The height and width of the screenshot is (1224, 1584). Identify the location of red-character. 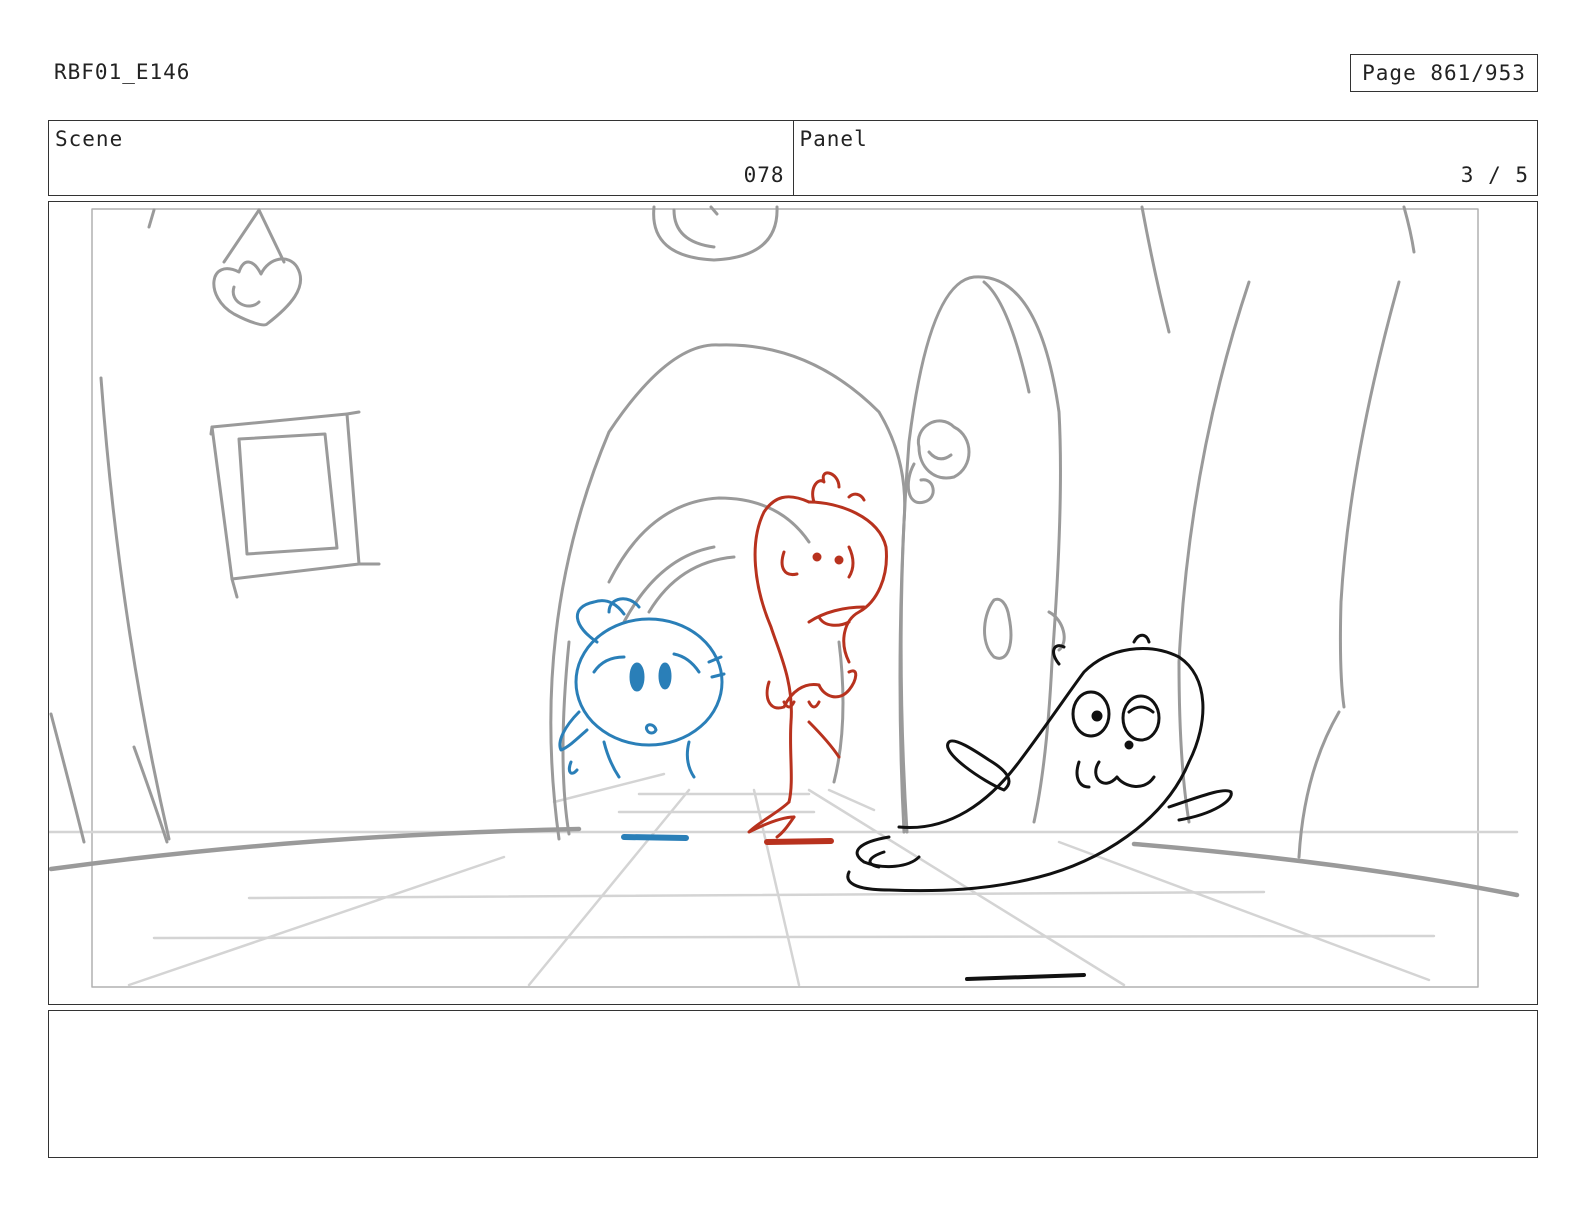
(817, 655).